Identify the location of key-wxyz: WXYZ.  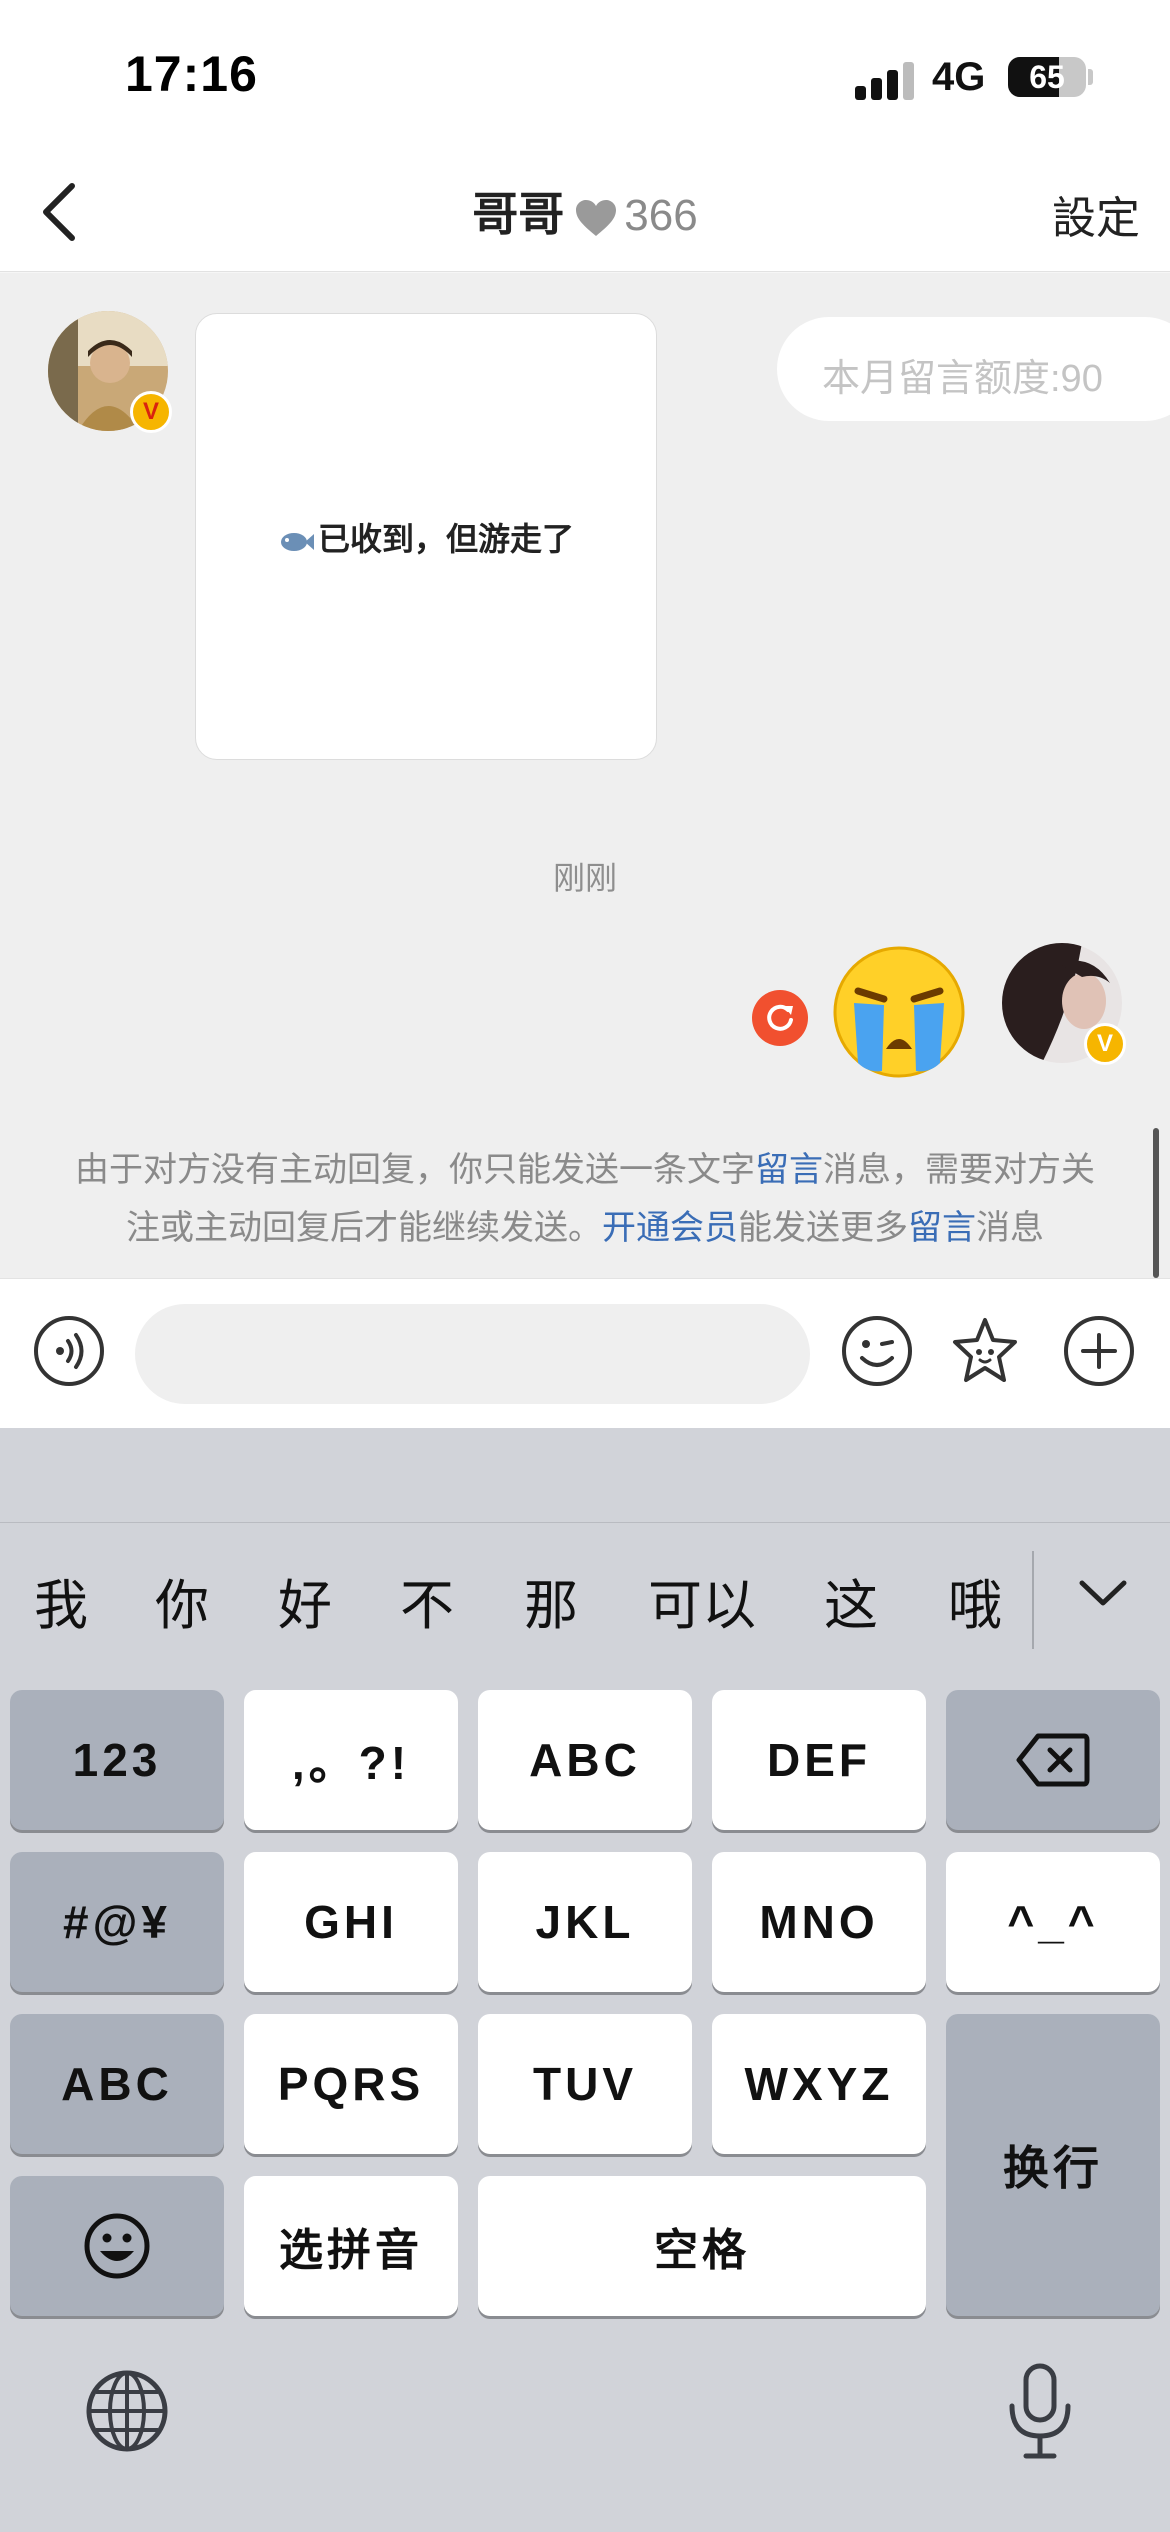
(819, 2084).